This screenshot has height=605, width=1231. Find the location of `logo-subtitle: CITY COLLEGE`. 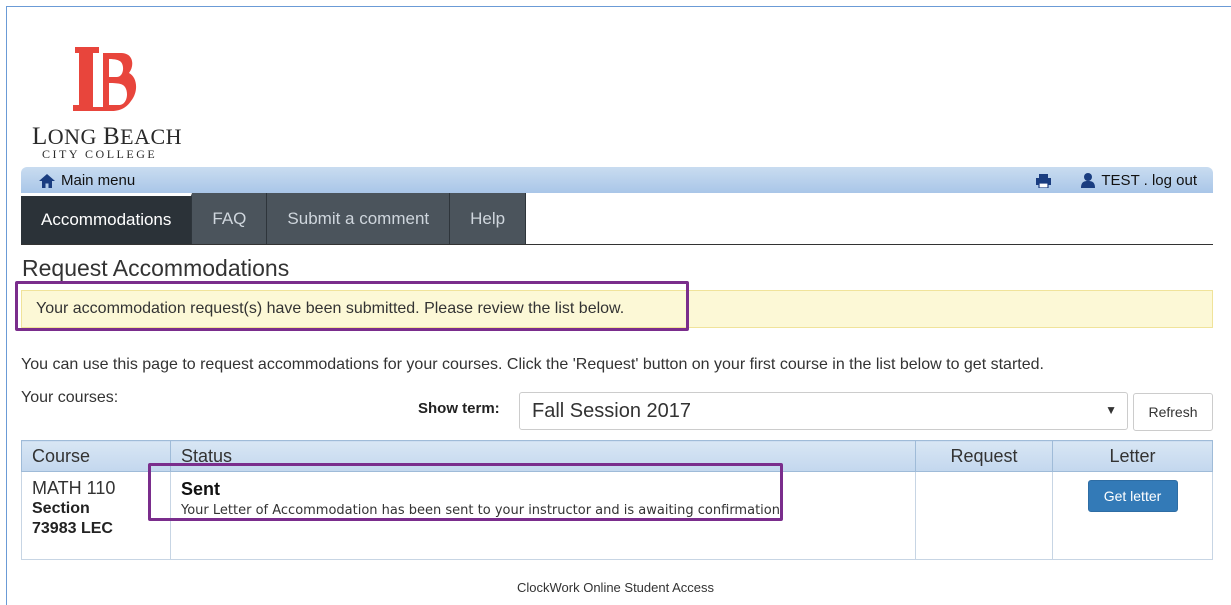

logo-subtitle: CITY COLLEGE is located at coordinates (100, 154).